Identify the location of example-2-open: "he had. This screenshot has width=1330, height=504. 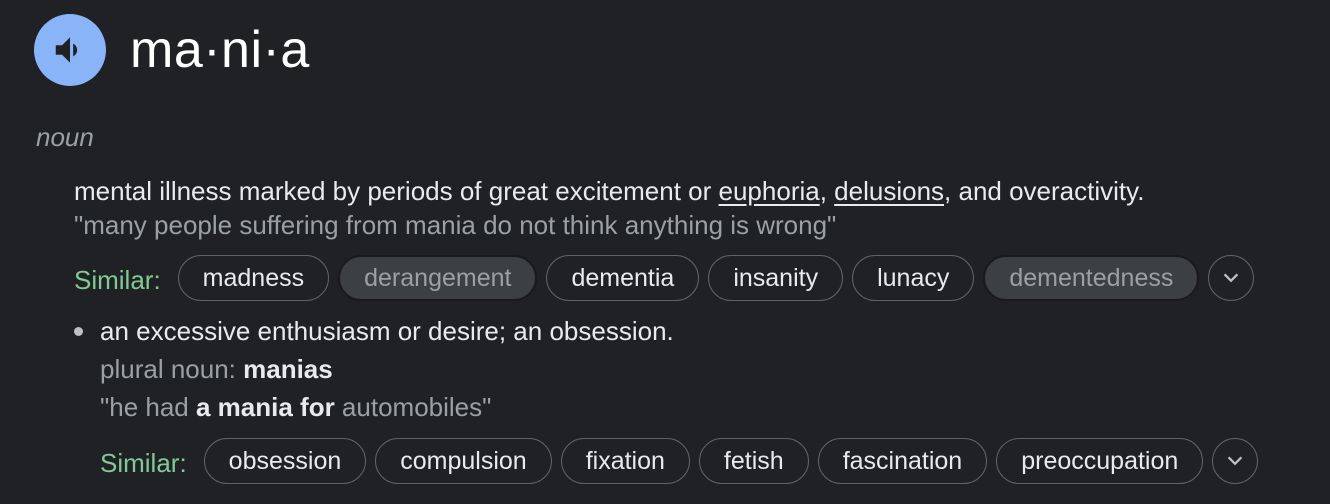
(148, 407).